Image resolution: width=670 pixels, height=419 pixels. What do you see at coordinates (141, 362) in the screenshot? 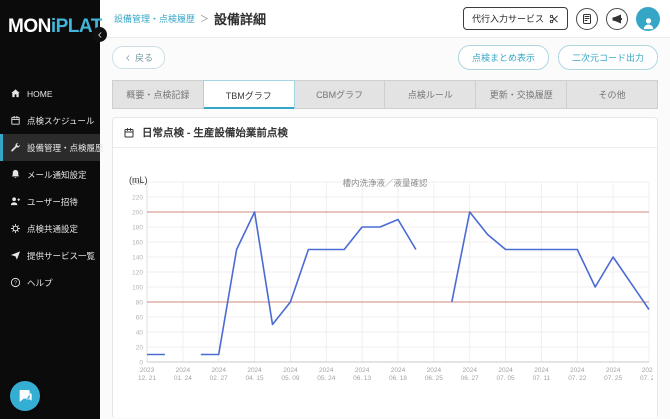
I see `svg-text: 0` at bounding box center [141, 362].